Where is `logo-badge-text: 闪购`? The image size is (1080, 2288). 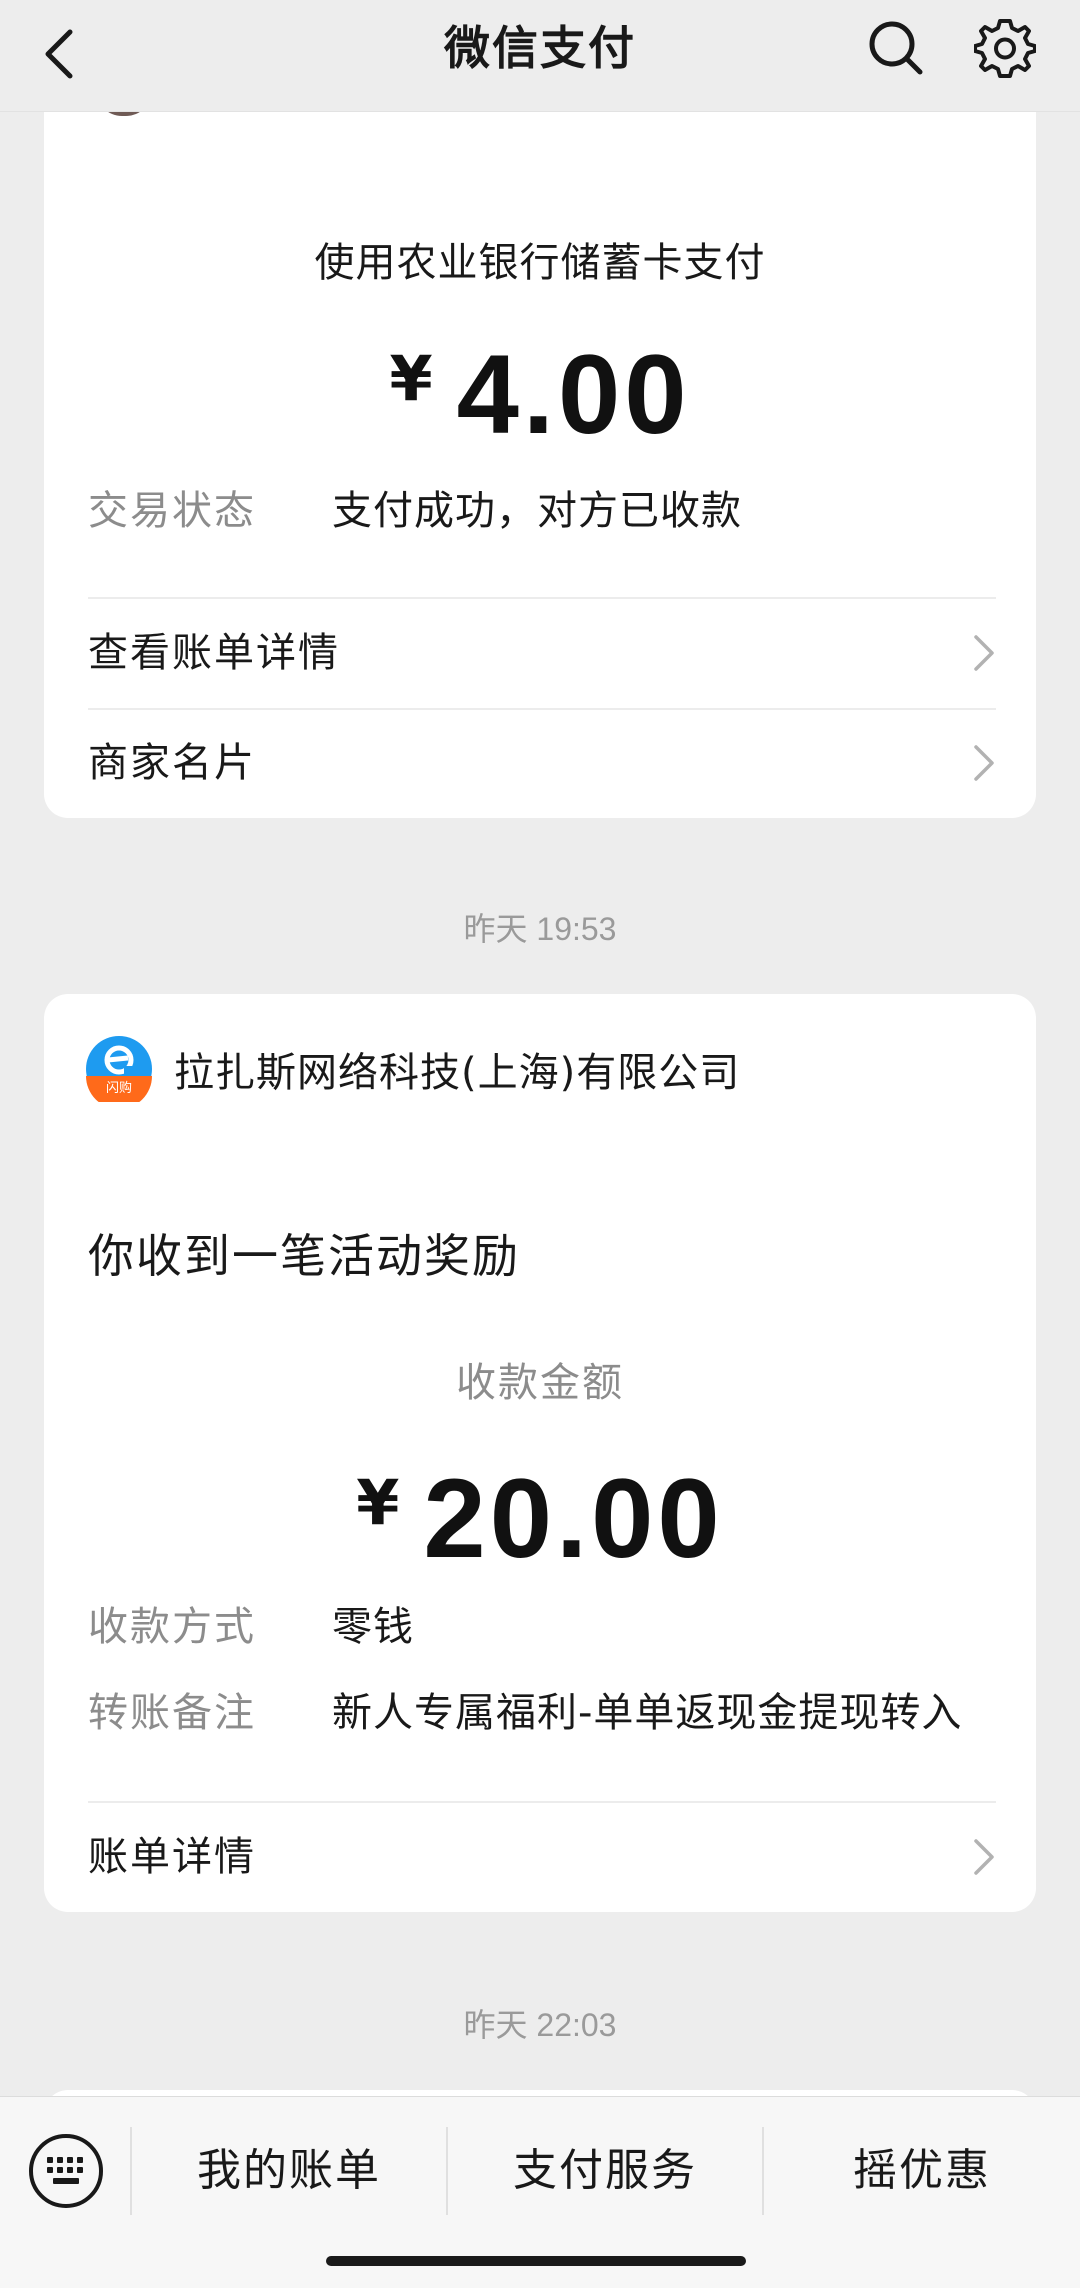 logo-badge-text: 闪购 is located at coordinates (119, 1088).